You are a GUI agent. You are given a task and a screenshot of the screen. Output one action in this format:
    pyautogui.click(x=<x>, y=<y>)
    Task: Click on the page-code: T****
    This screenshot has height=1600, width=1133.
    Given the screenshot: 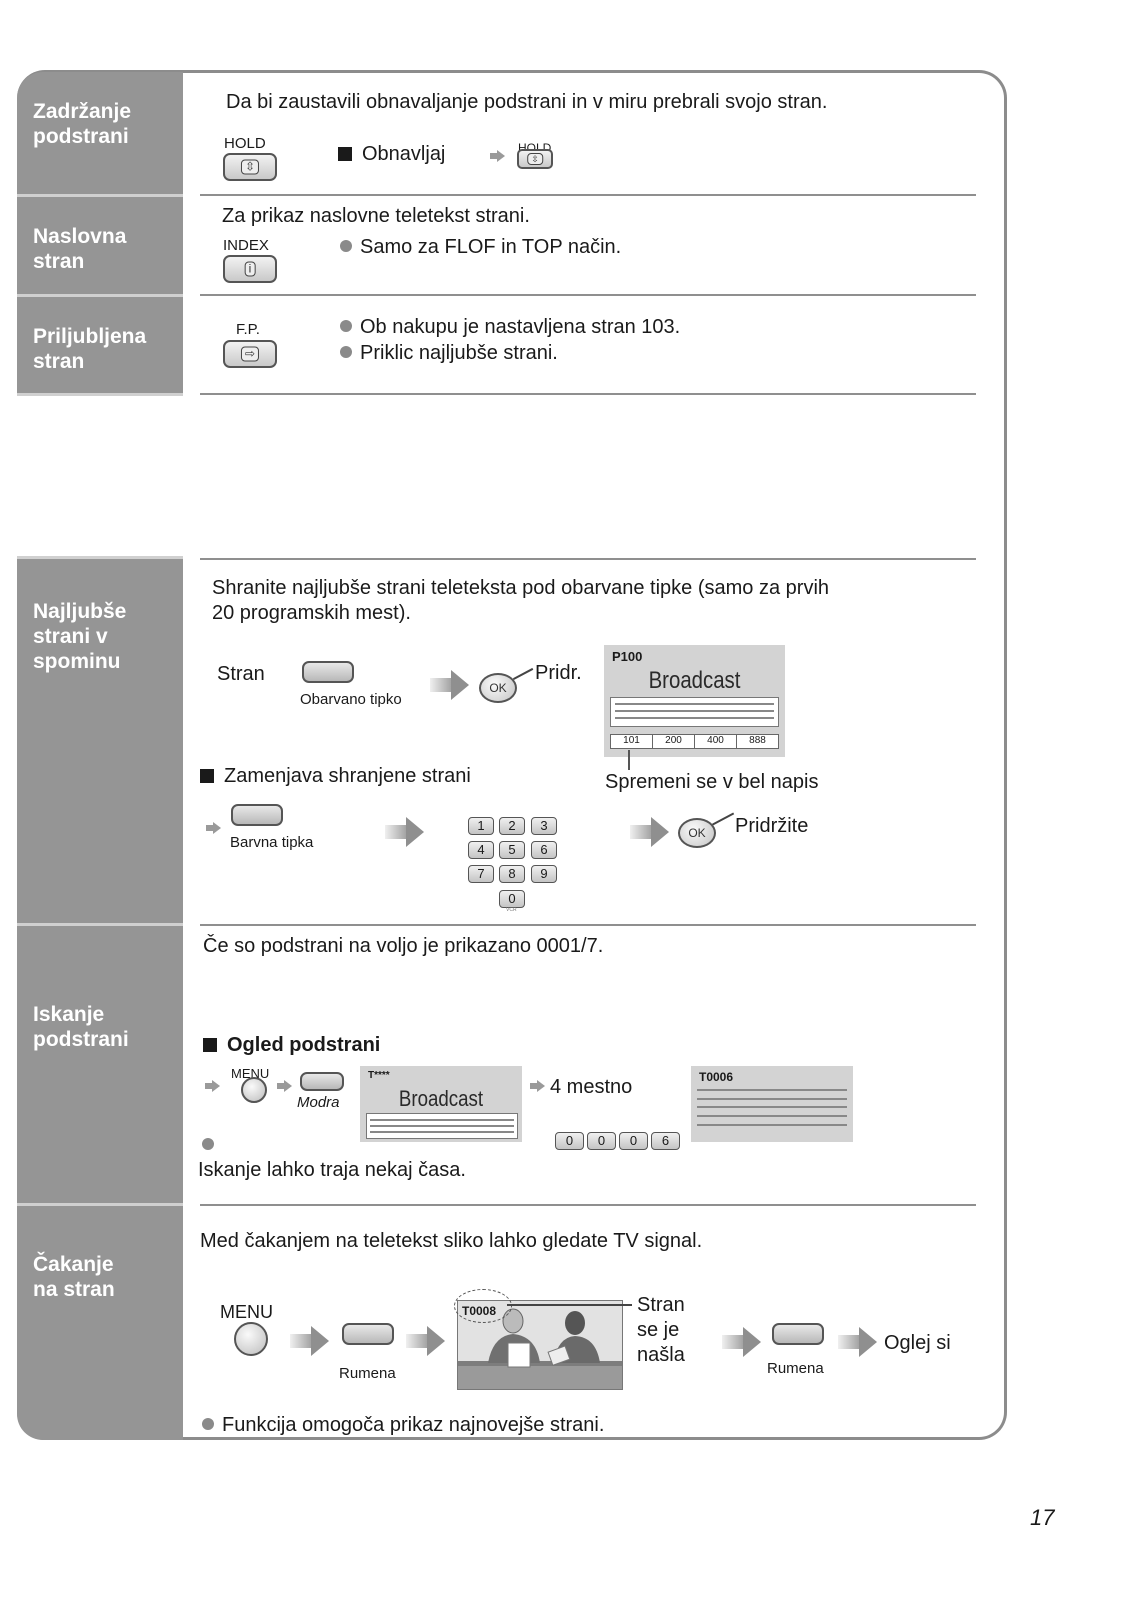 What is the action you would take?
    pyautogui.click(x=379, y=1075)
    